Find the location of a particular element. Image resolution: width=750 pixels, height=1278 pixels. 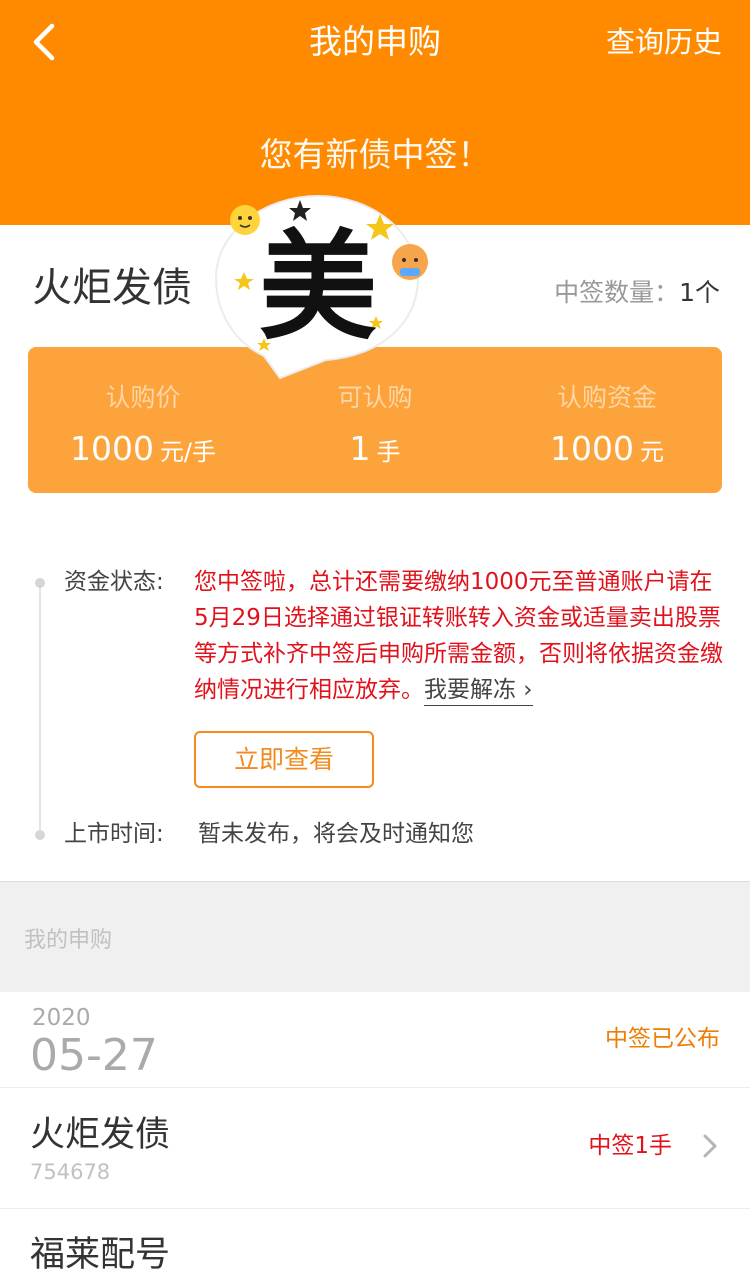

quantity-value: 1手 is located at coordinates (375, 448).